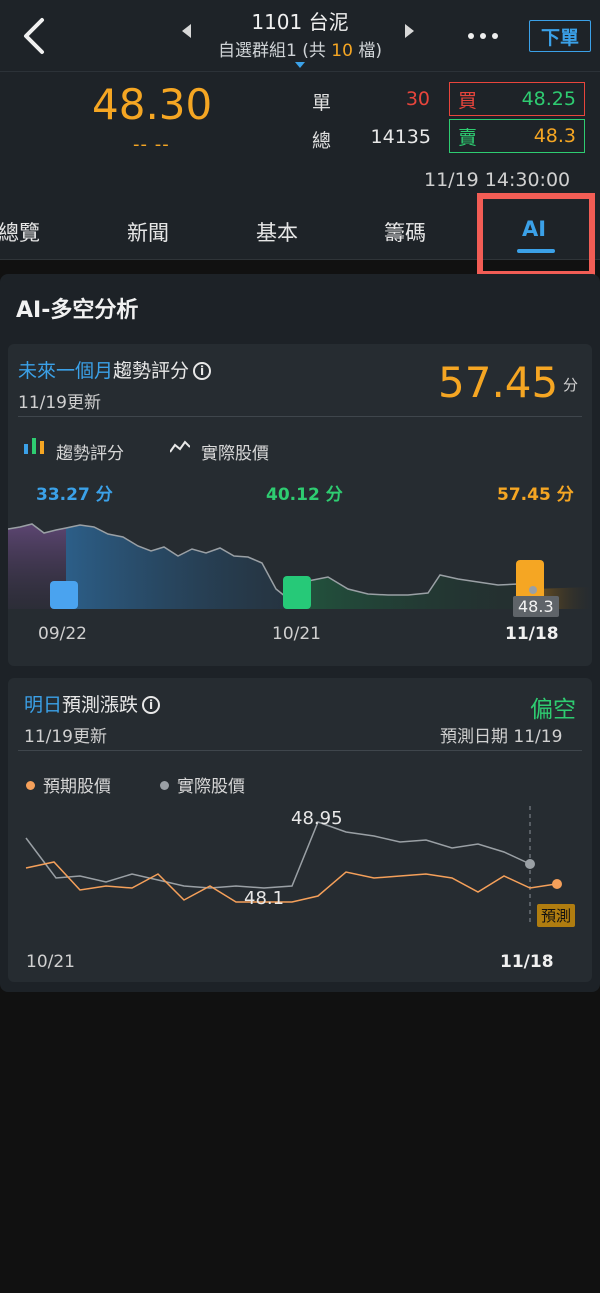  Describe the element at coordinates (100, 705) in the screenshot. I see `forecast-heading-text: 預測漲跌` at that location.